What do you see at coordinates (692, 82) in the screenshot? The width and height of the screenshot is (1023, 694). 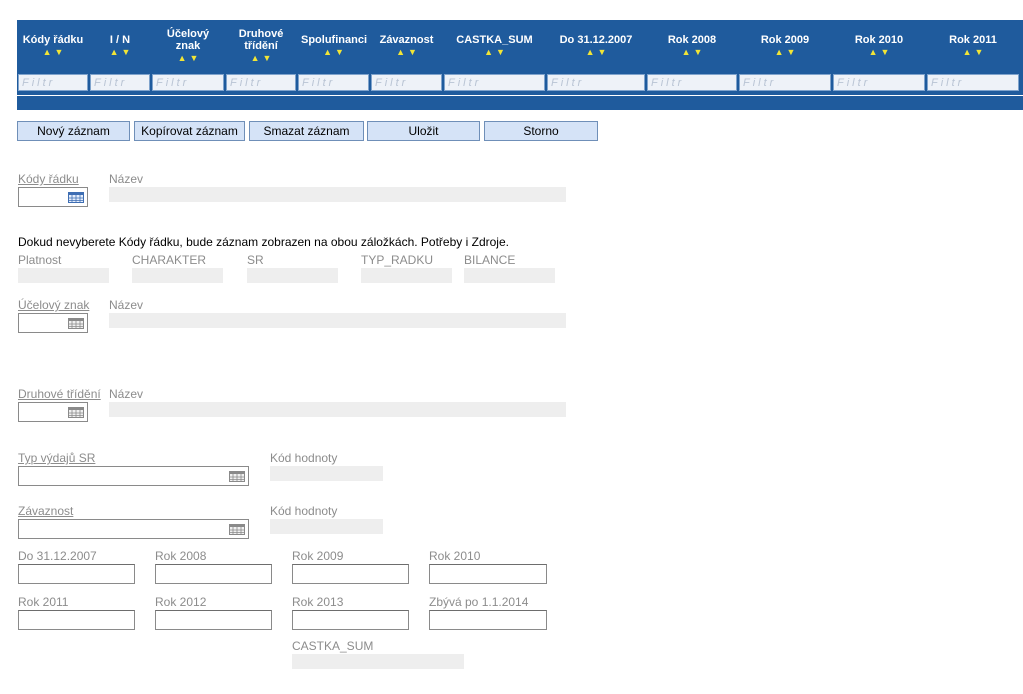 I see `filter-input-rok-2008` at bounding box center [692, 82].